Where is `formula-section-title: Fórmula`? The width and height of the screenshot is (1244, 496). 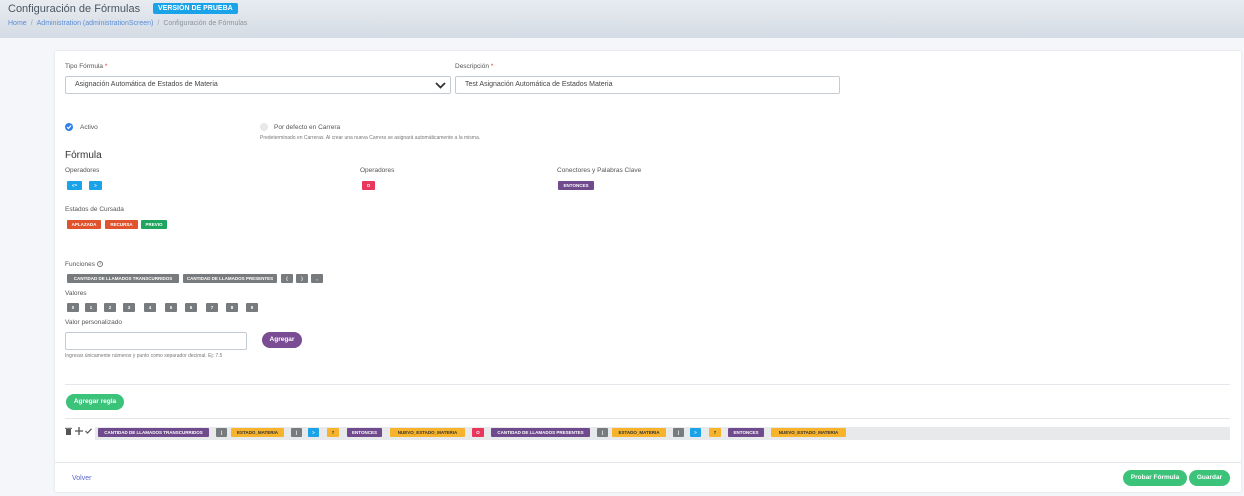 formula-section-title: Fórmula is located at coordinates (83, 155).